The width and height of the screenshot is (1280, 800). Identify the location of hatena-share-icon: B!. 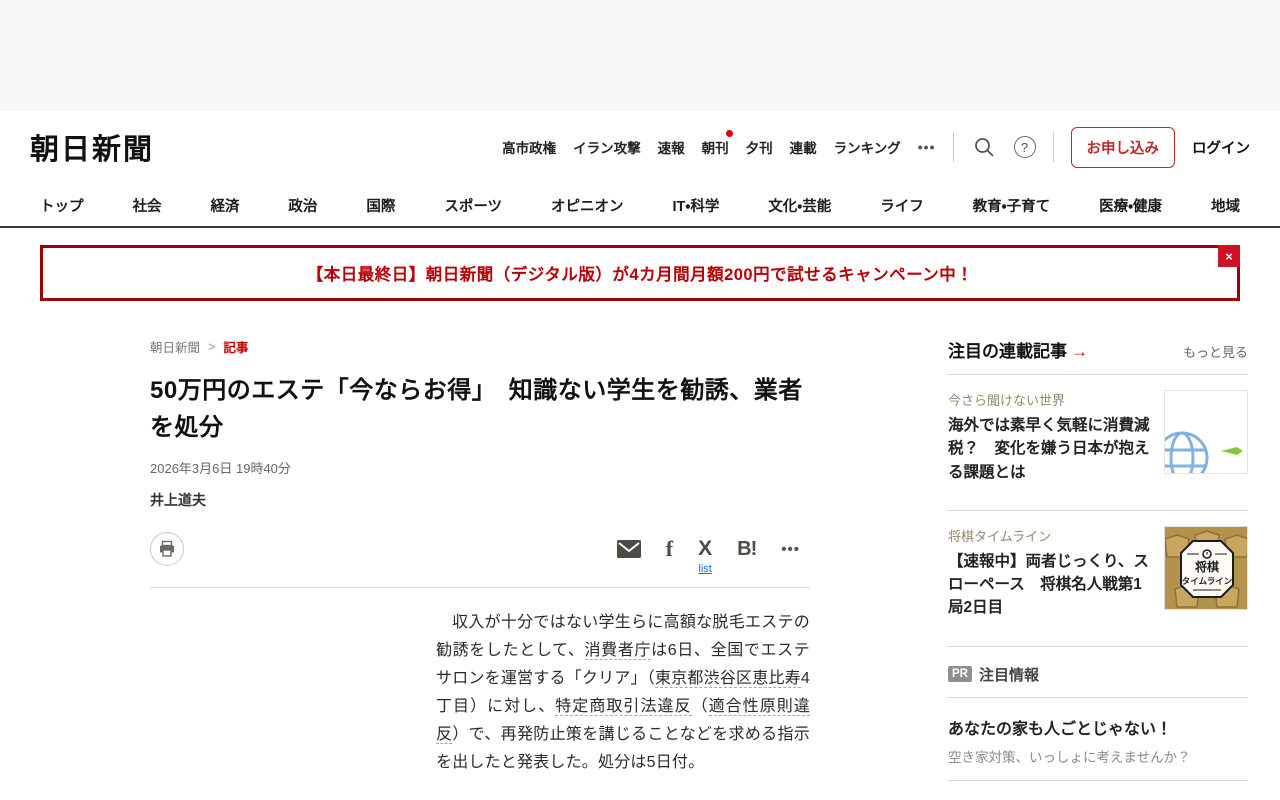
(747, 549).